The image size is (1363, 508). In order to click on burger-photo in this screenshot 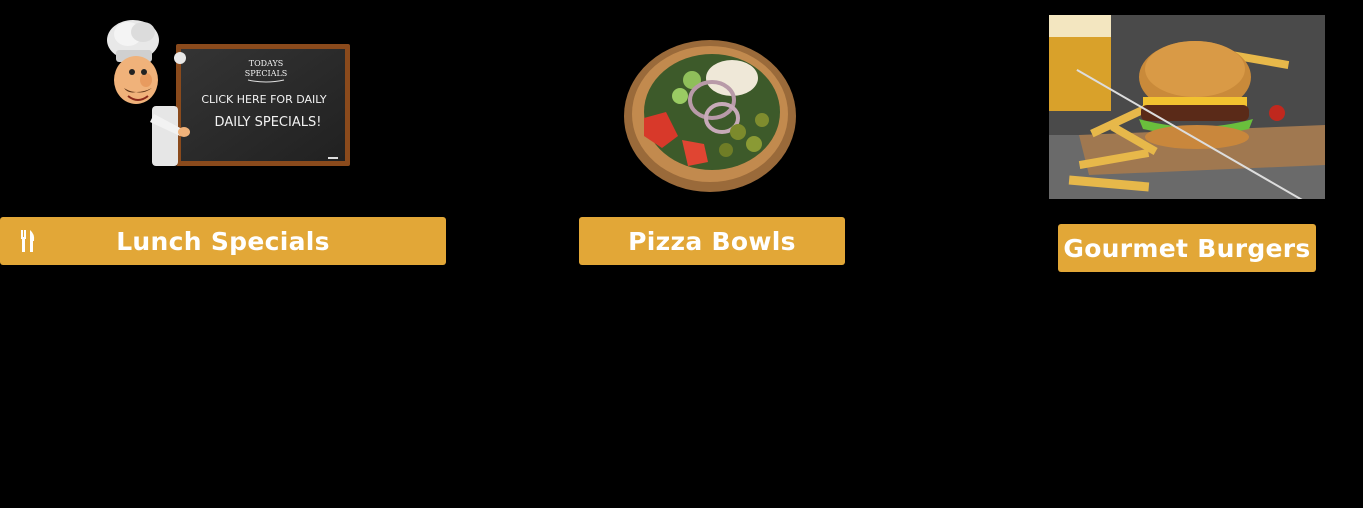, I will do `click(1187, 107)`.